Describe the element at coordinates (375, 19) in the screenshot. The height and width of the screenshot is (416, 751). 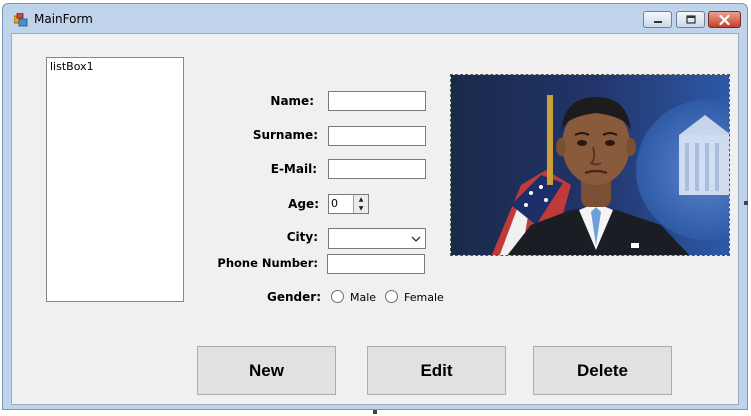
I see `title-bar: MainForm` at that location.